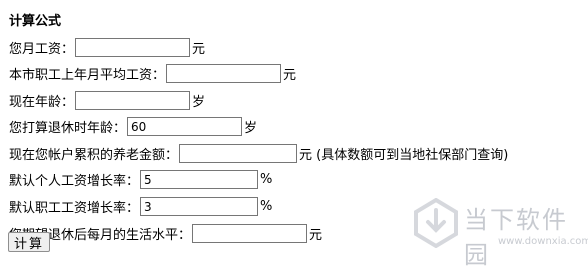 This screenshot has width=588, height=270. What do you see at coordinates (199, 180) in the screenshot?
I see `personal-growth-rate-input` at bounding box center [199, 180].